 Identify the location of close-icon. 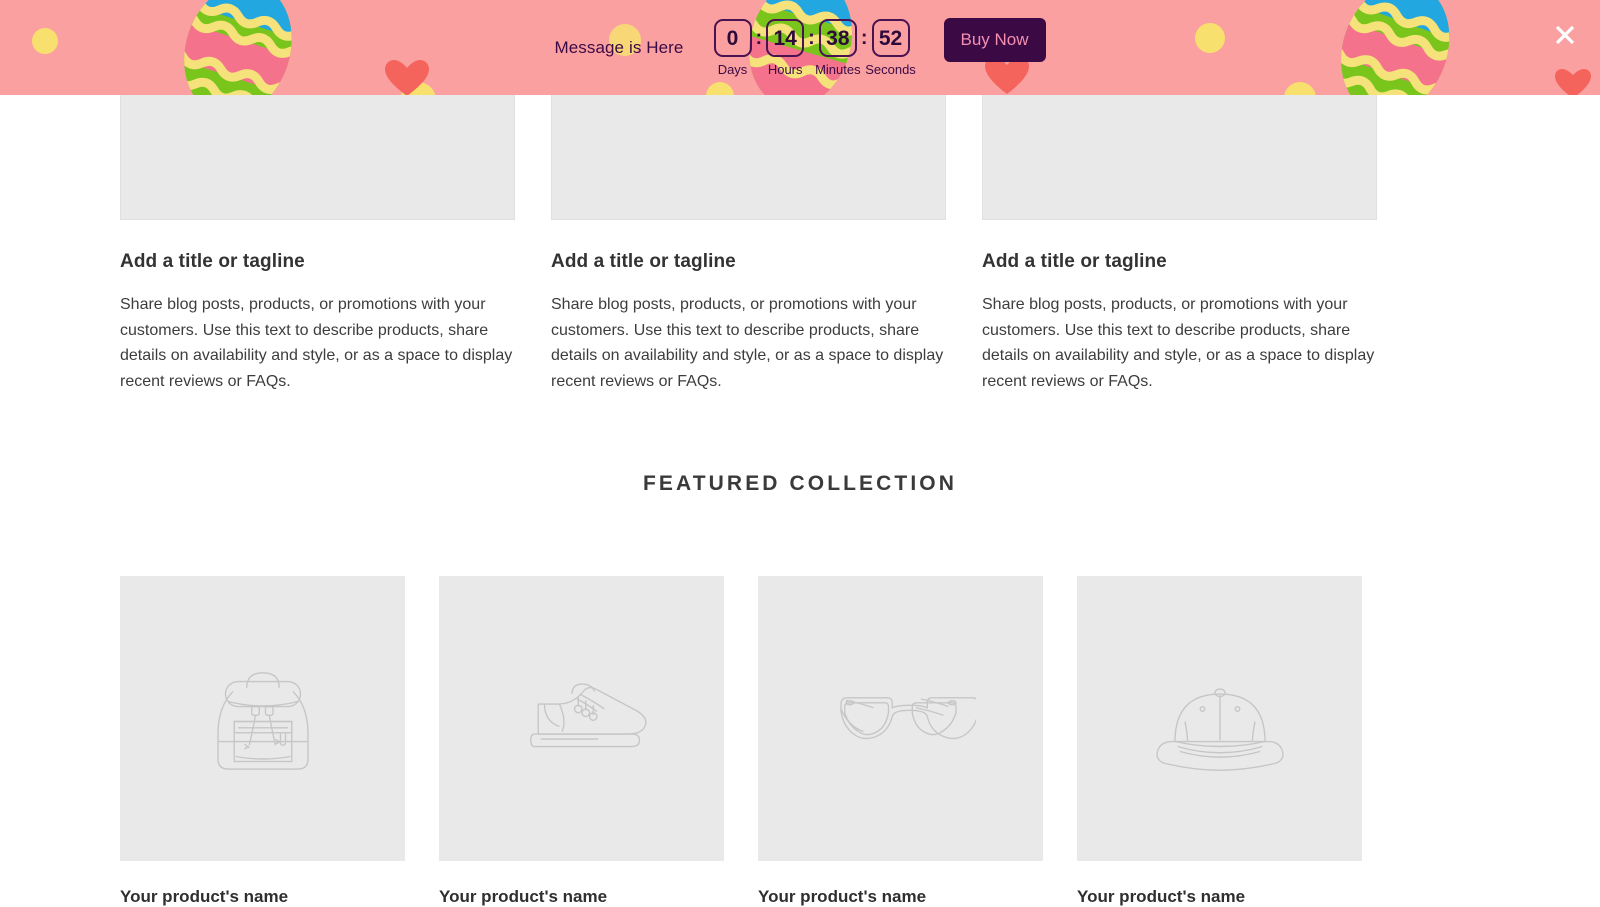
(1565, 35).